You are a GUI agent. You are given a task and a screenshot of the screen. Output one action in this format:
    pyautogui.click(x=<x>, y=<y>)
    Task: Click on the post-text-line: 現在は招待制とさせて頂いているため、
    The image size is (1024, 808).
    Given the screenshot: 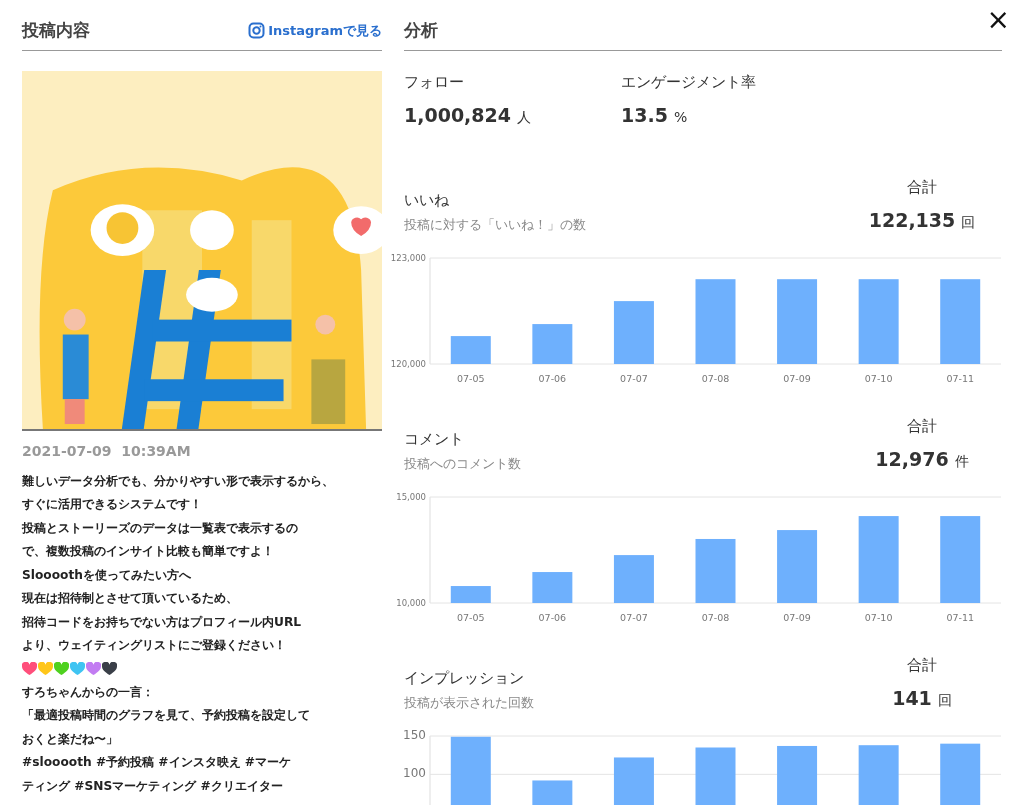 What is the action you would take?
    pyautogui.click(x=130, y=598)
    